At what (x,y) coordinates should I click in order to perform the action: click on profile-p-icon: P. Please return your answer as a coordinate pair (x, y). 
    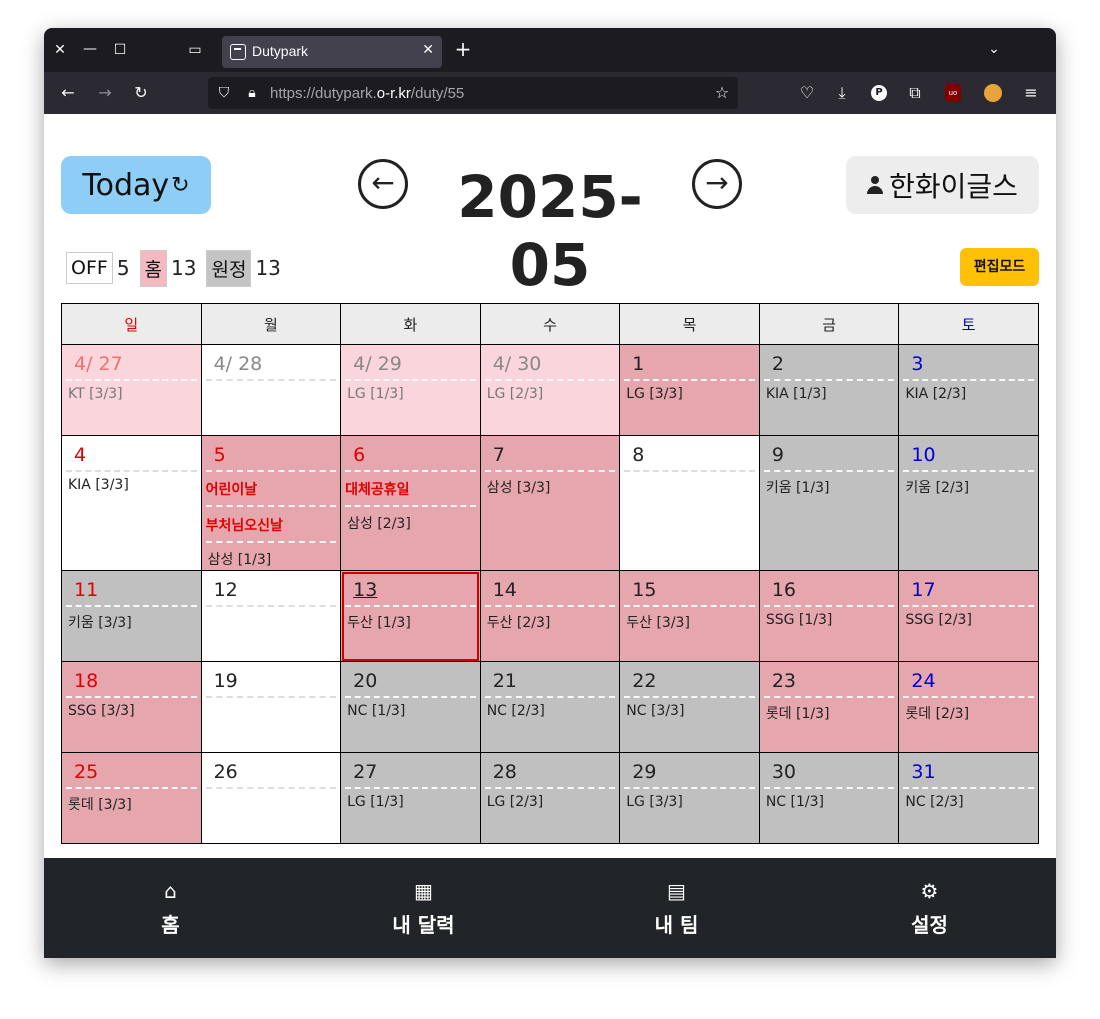
    Looking at the image, I should click on (879, 93).